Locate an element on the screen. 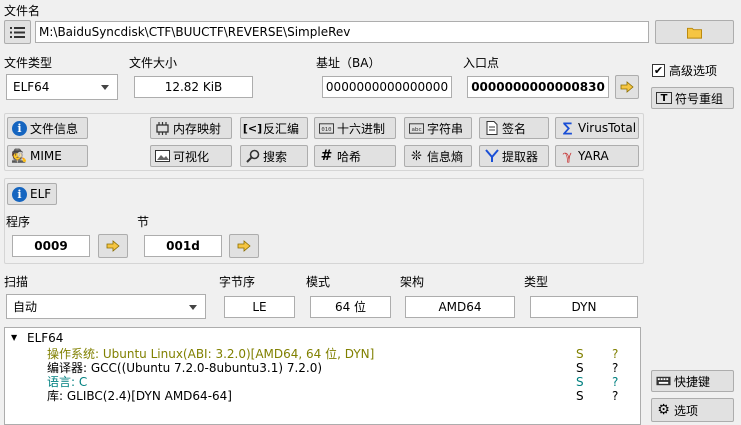 The image size is (741, 425). advanced-options-checkbox: ✔ 高级选项 is located at coordinates (684, 70).